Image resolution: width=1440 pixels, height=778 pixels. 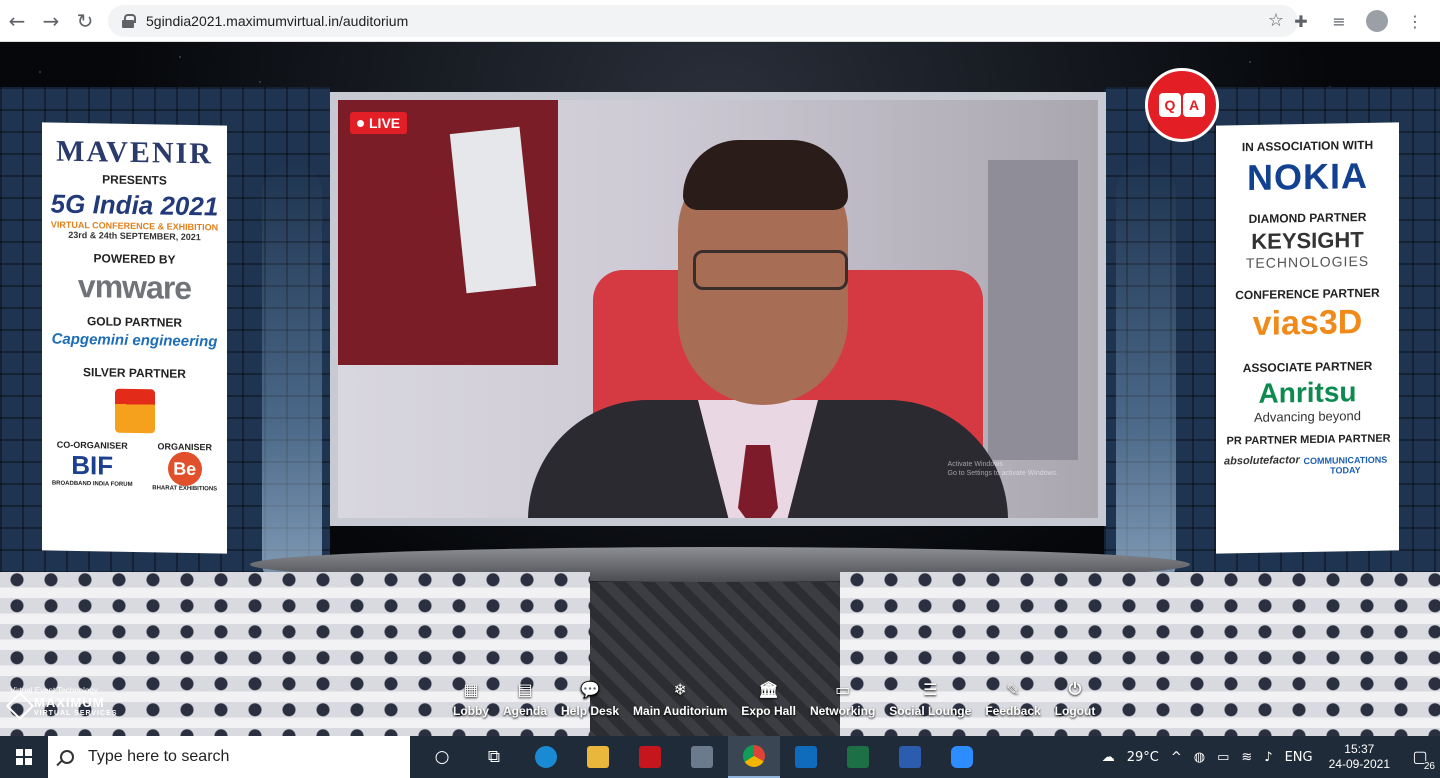 I want to click on word-icon, so click(x=910, y=757).